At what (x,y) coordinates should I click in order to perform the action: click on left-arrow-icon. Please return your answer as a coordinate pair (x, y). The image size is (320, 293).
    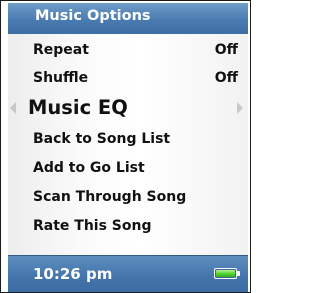
    Looking at the image, I should click on (13, 108).